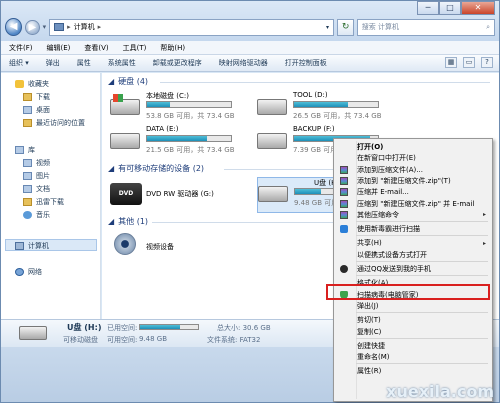 The height and width of the screenshot is (403, 500). Describe the element at coordinates (32, 84) in the screenshot. I see `sidebar-item-favorites: 收藏夹` at that location.